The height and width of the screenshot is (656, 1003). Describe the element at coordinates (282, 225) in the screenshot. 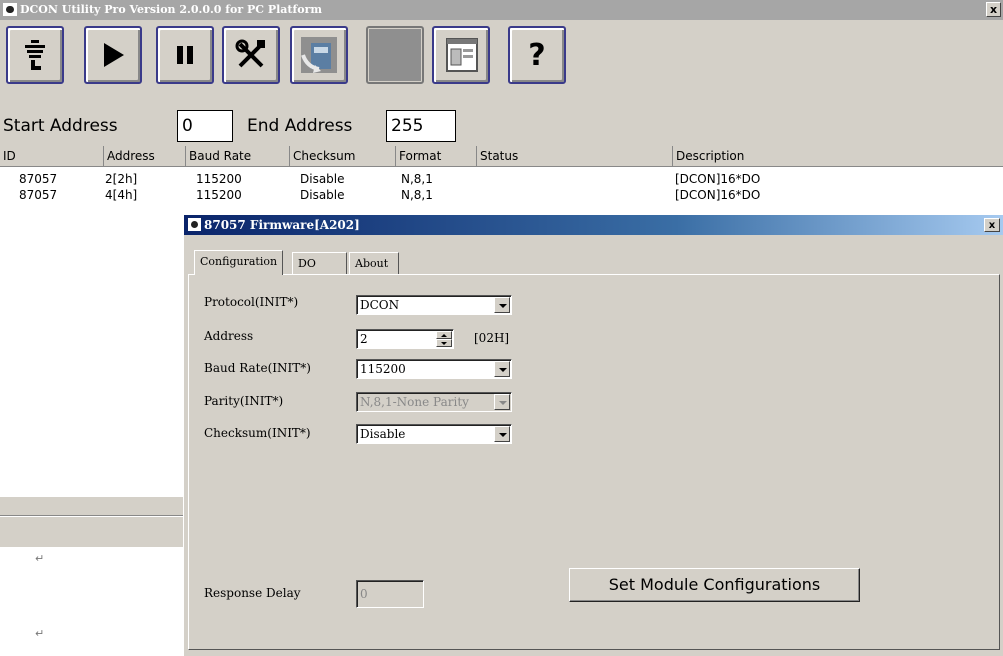

I see `dialog-title: 87057 Firmware[A202]` at that location.